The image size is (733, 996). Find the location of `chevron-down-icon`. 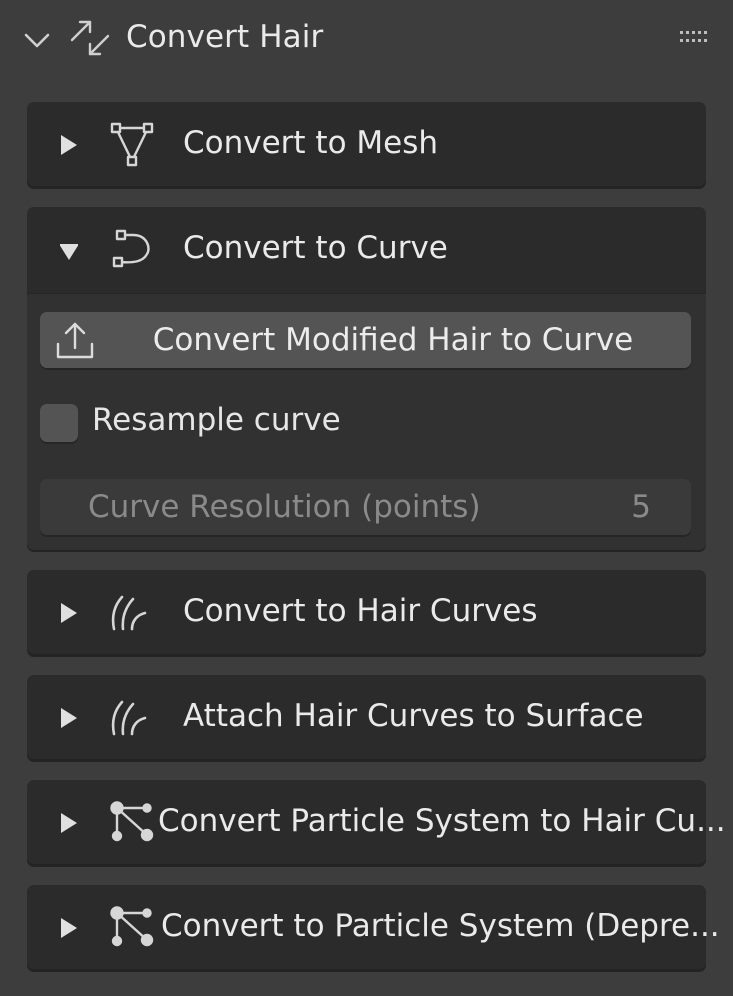

chevron-down-icon is located at coordinates (37, 40).